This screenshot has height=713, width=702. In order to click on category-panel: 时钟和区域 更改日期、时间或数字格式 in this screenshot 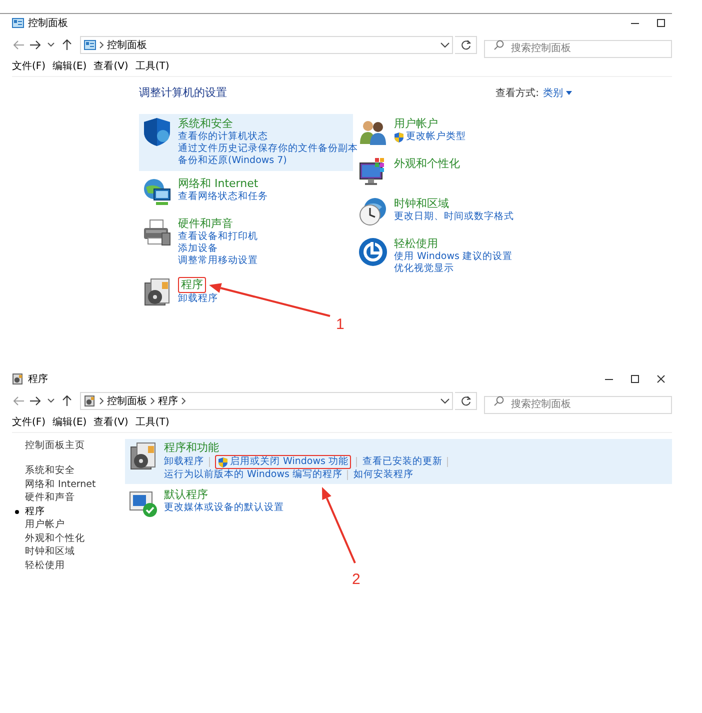, I will do `click(463, 212)`.